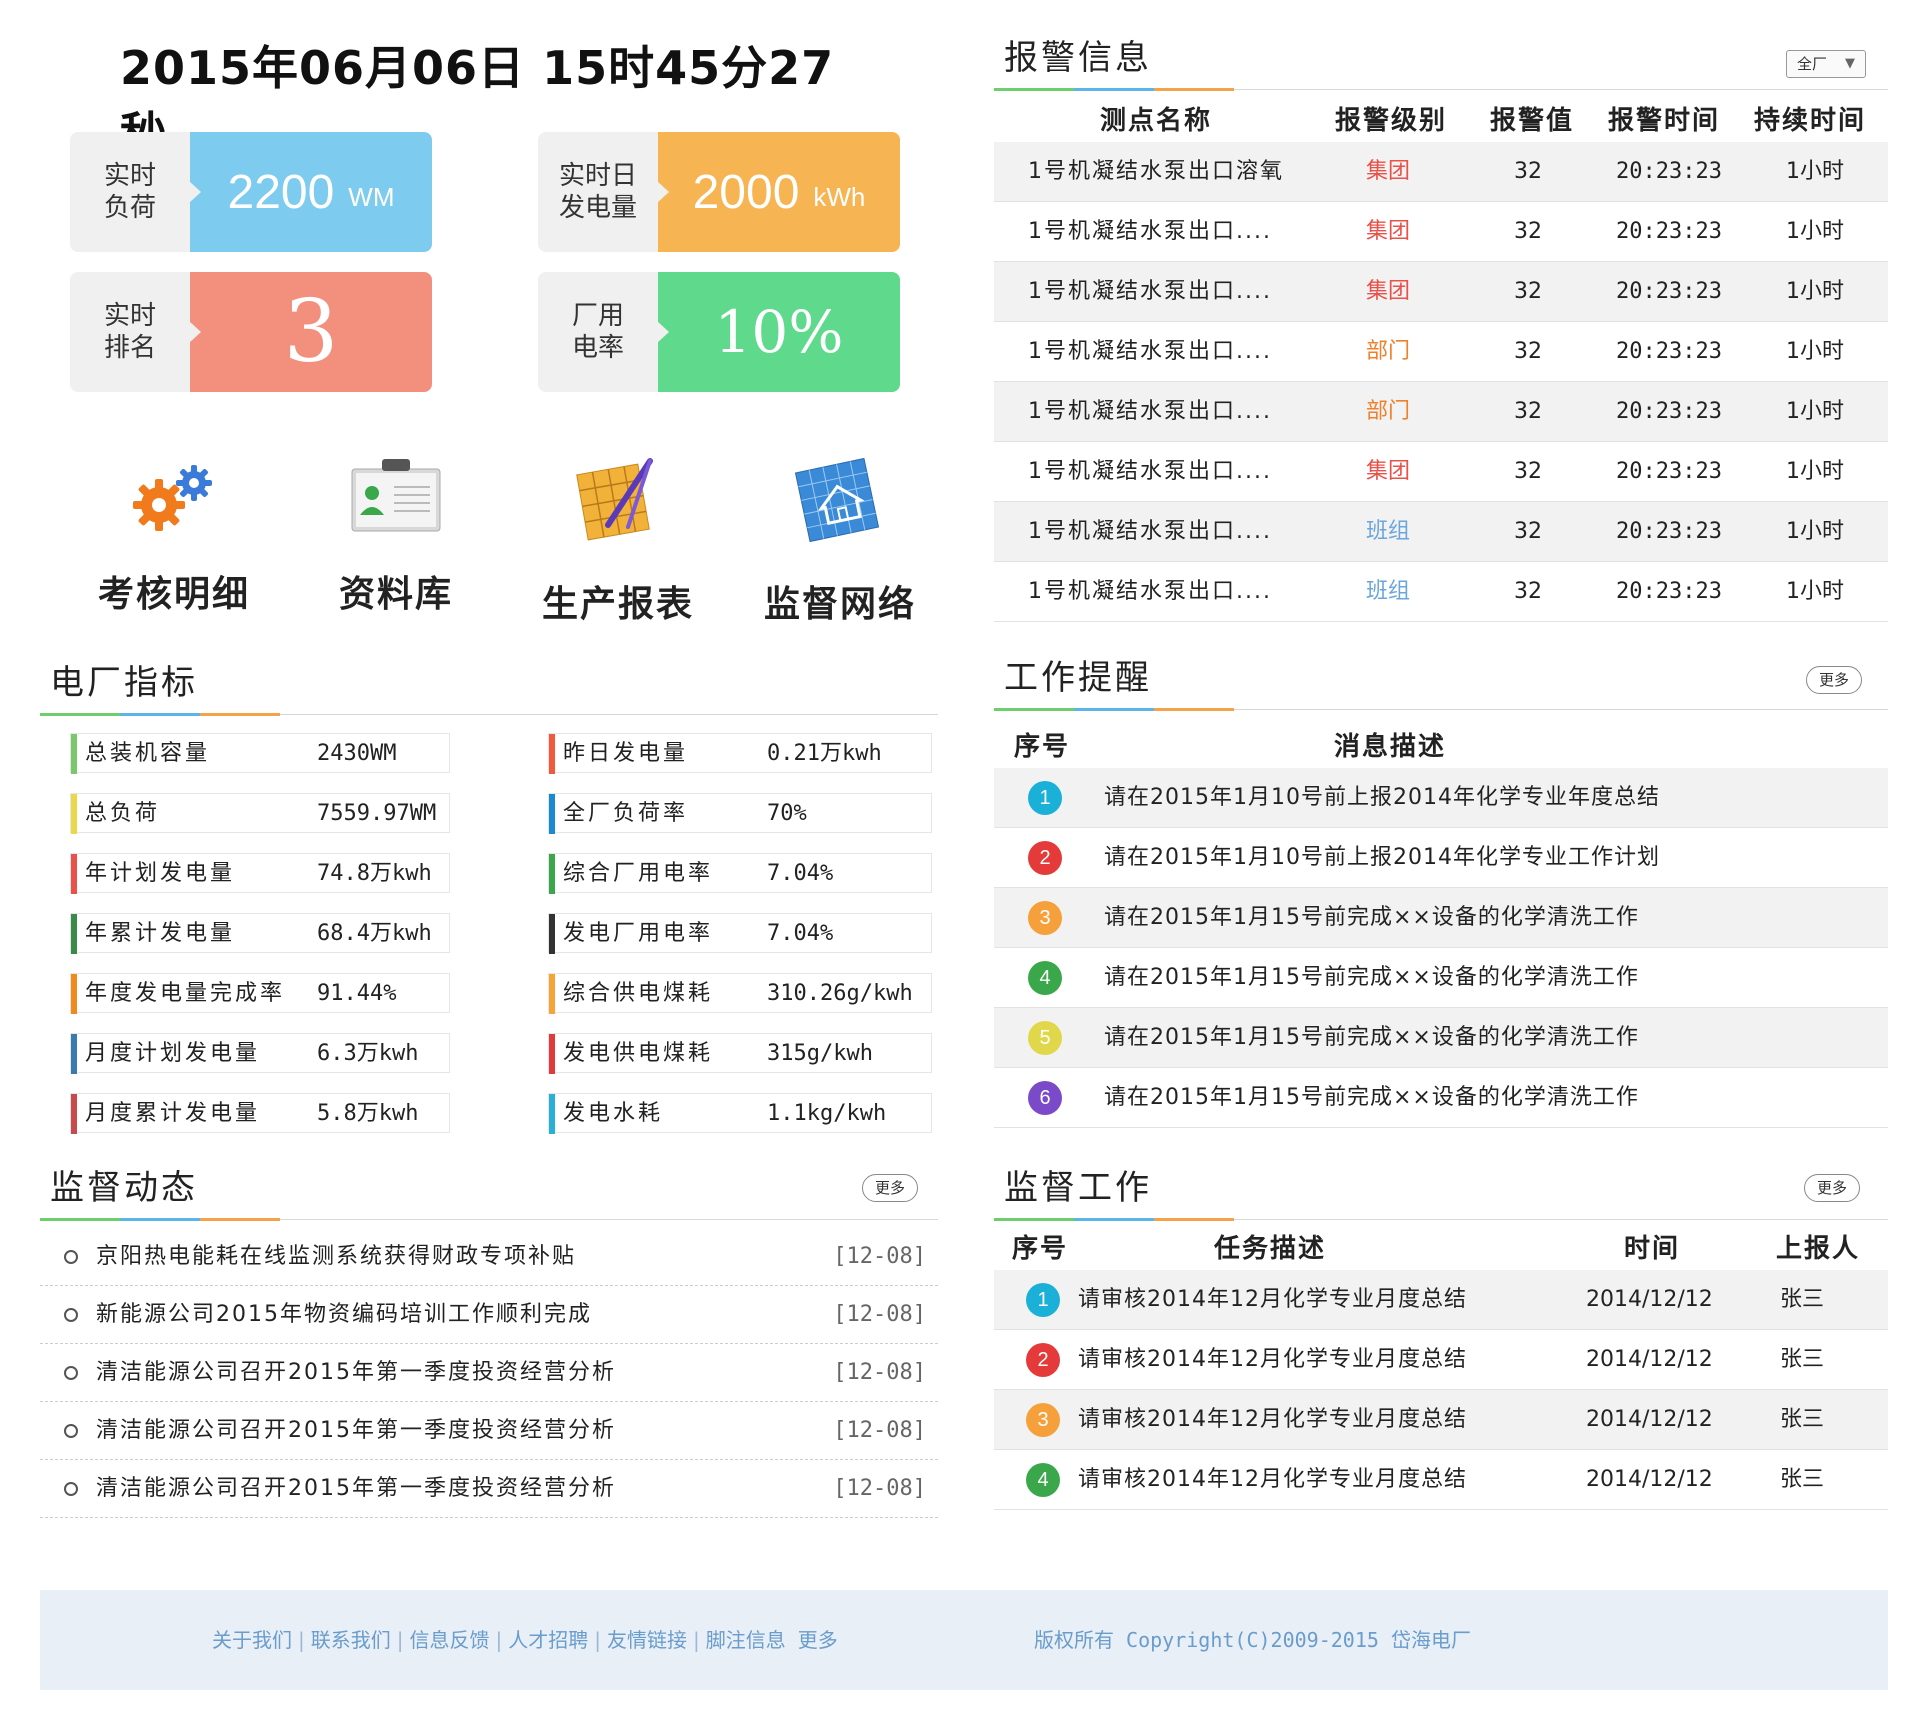  Describe the element at coordinates (1156, 171) in the screenshot. I see `alarm-point-name: 1号机凝结水泵出口溶氧` at that location.